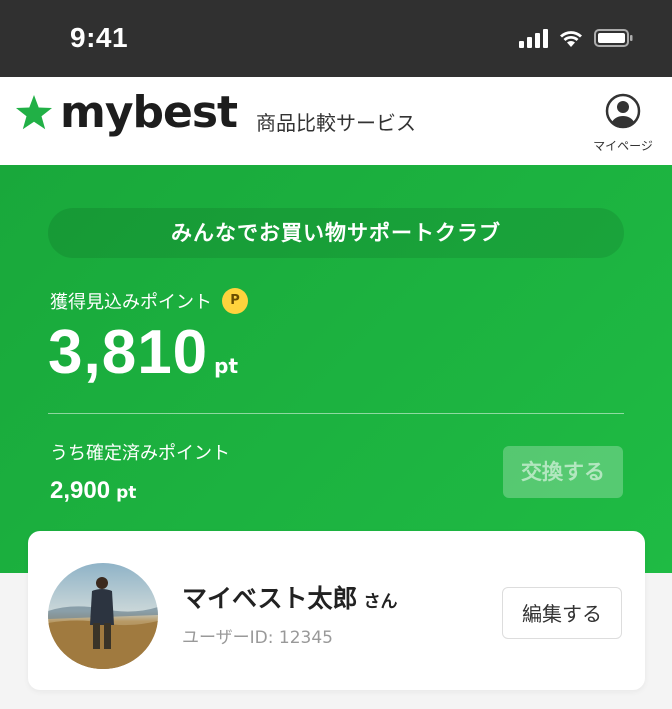 Image resolution: width=672 pixels, height=709 pixels. What do you see at coordinates (149, 112) in the screenshot?
I see `logo-text: mybest` at bounding box center [149, 112].